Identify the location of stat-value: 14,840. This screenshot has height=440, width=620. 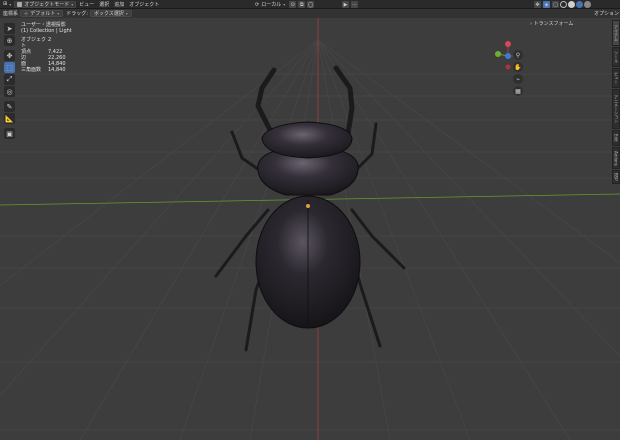
(57, 70).